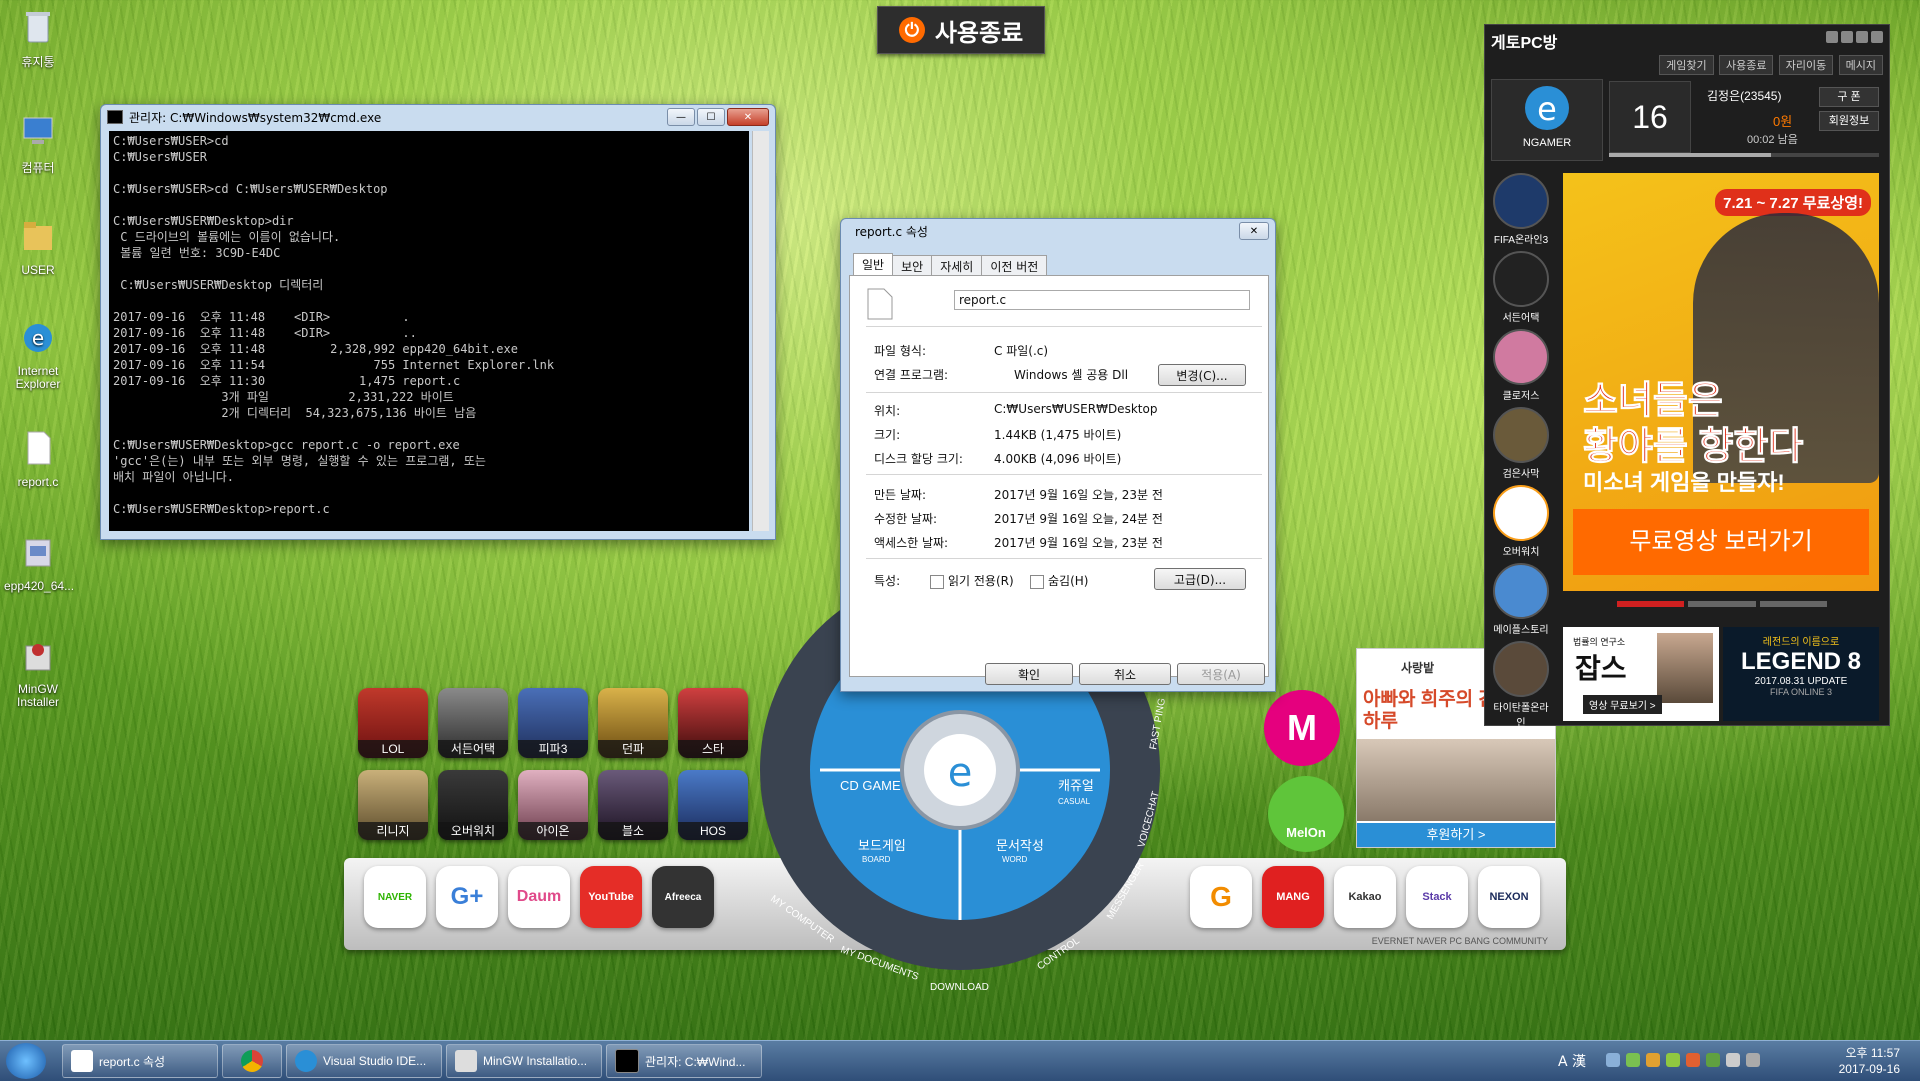 The height and width of the screenshot is (1081, 1920). Describe the element at coordinates (553, 805) in the screenshot. I see `game-tile-aion: 아이온` at that location.